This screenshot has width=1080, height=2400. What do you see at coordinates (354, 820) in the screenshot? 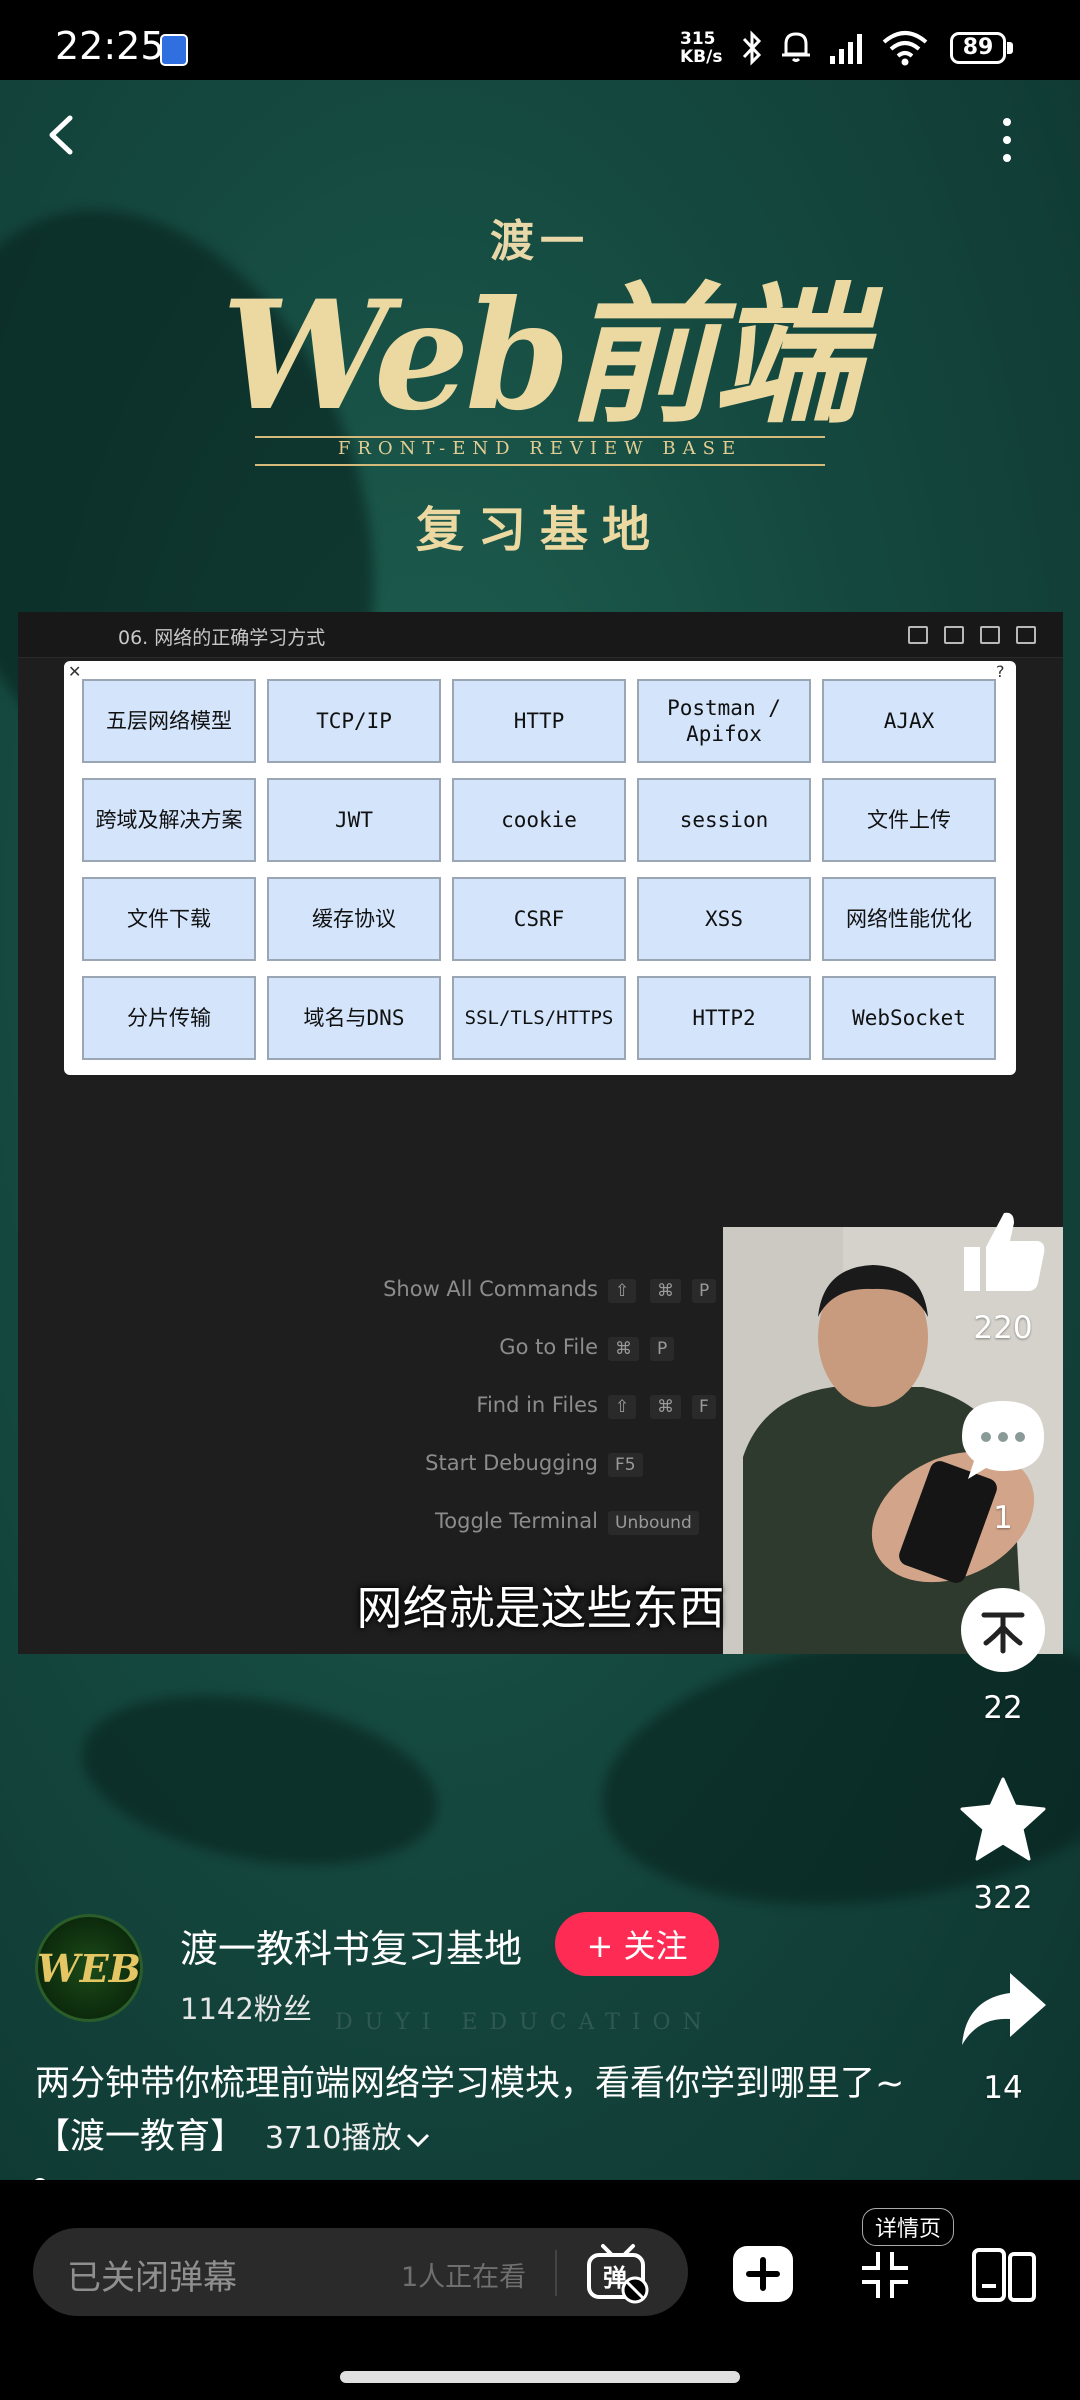
I see `topic-cell: JWT` at bounding box center [354, 820].